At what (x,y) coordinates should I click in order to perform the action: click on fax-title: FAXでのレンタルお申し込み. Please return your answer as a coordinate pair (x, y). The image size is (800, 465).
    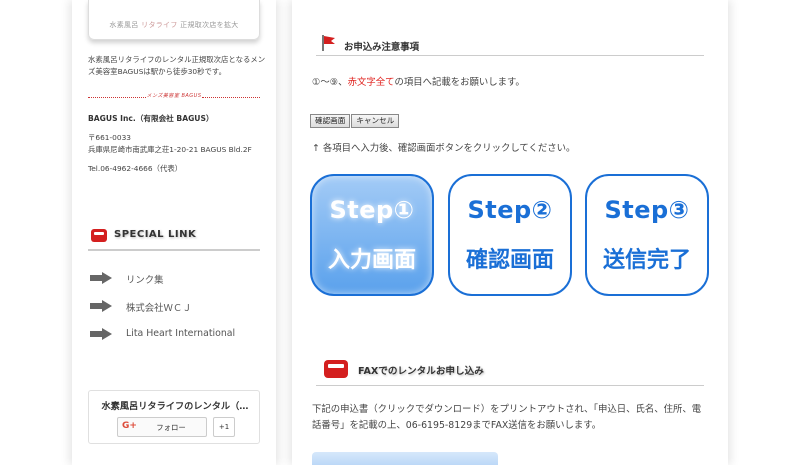
    Looking at the image, I should click on (421, 371).